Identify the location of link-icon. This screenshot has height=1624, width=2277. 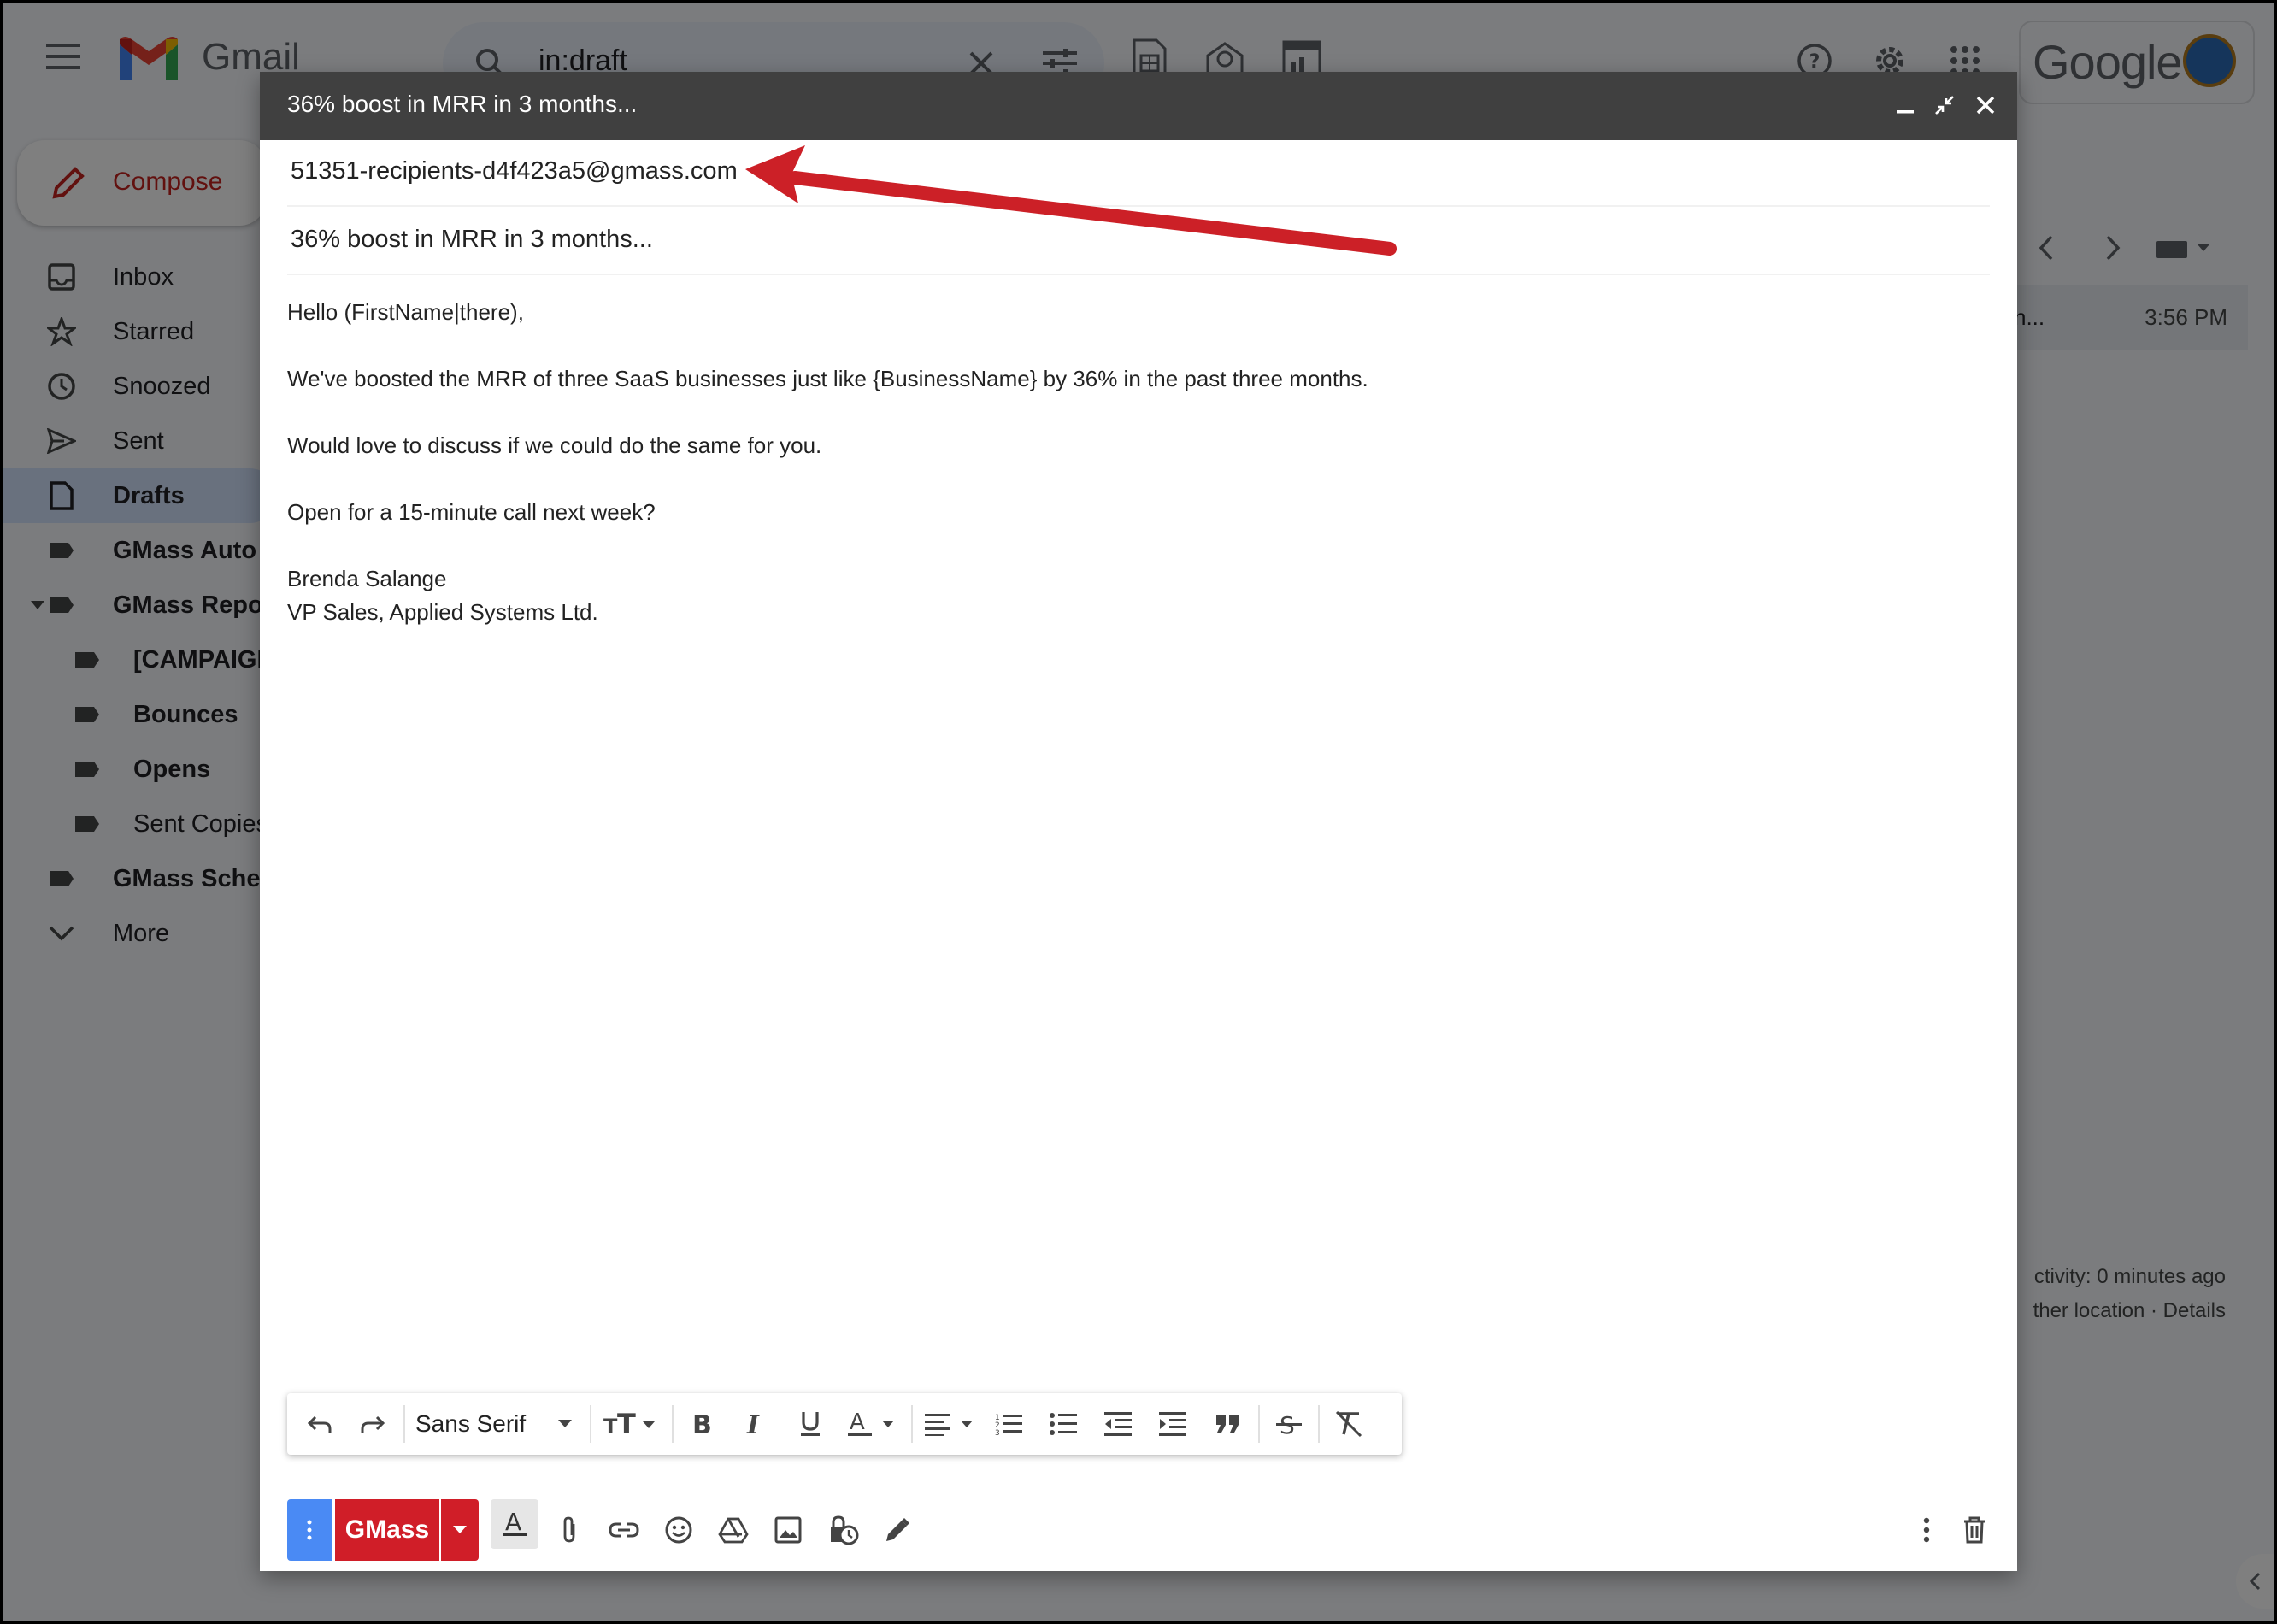
(624, 1530).